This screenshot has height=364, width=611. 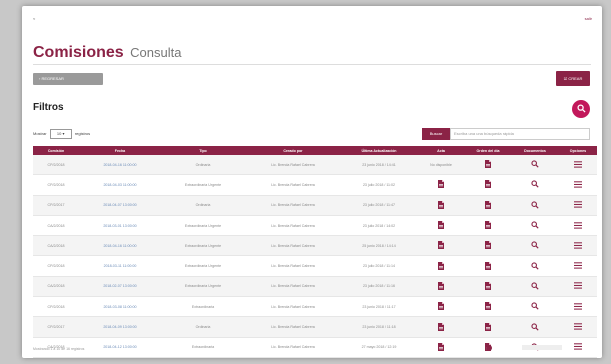 I want to click on col-header-creado-por: Creado por, so click(x=293, y=150).